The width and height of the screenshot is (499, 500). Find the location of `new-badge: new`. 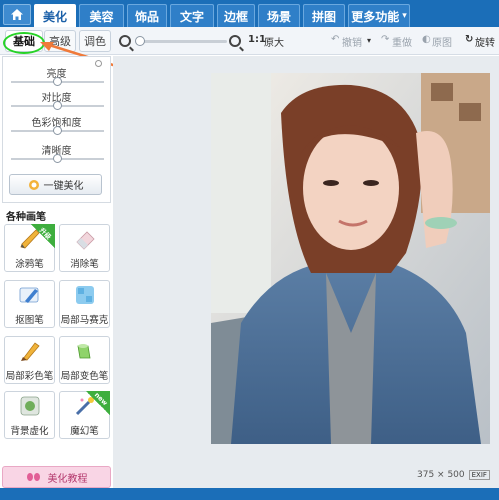

new-badge: new is located at coordinates (98, 403).